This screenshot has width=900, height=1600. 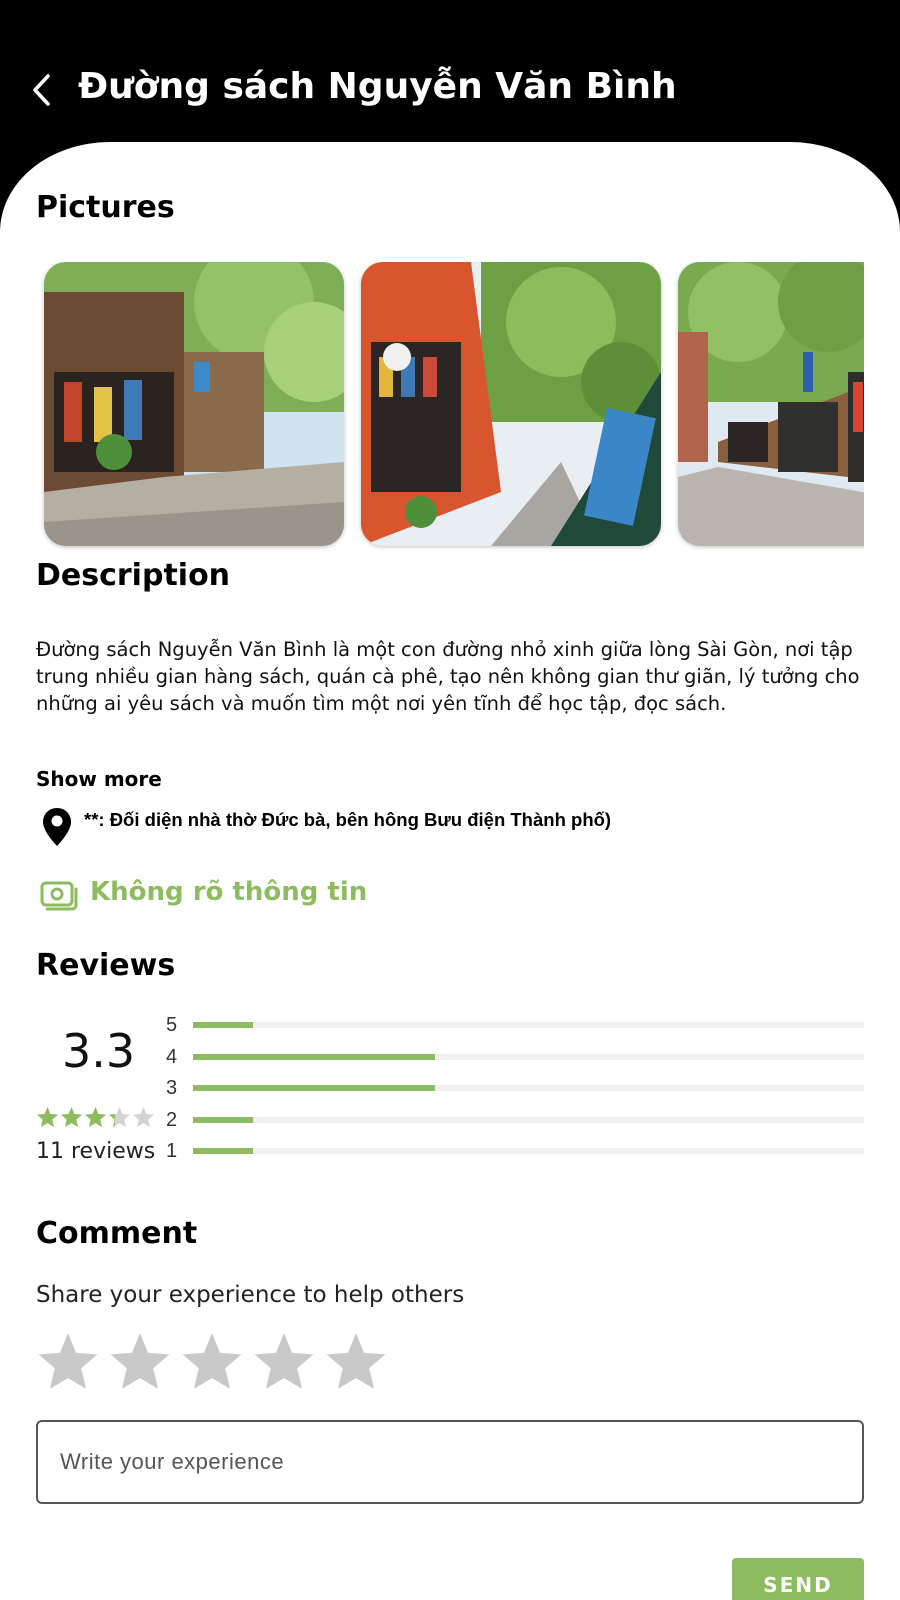 I want to click on back-button, so click(x=42, y=90).